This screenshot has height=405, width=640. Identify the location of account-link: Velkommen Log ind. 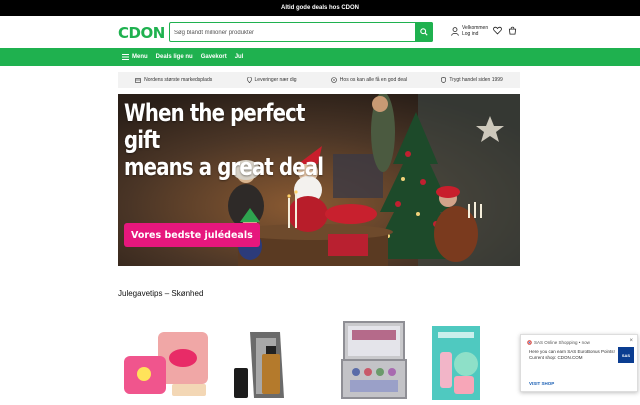
(469, 31).